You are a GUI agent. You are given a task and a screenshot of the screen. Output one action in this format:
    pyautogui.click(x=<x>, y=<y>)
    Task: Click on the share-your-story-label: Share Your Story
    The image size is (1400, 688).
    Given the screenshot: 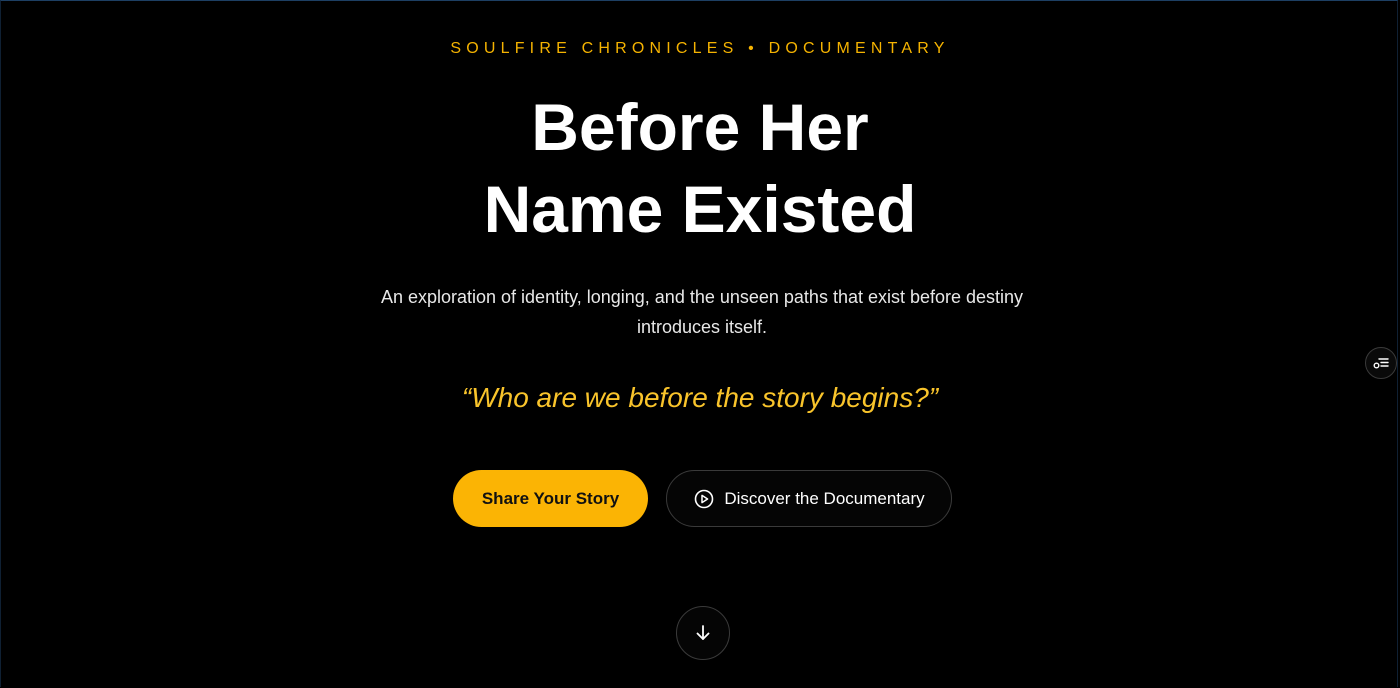 What is the action you would take?
    pyautogui.click(x=550, y=498)
    